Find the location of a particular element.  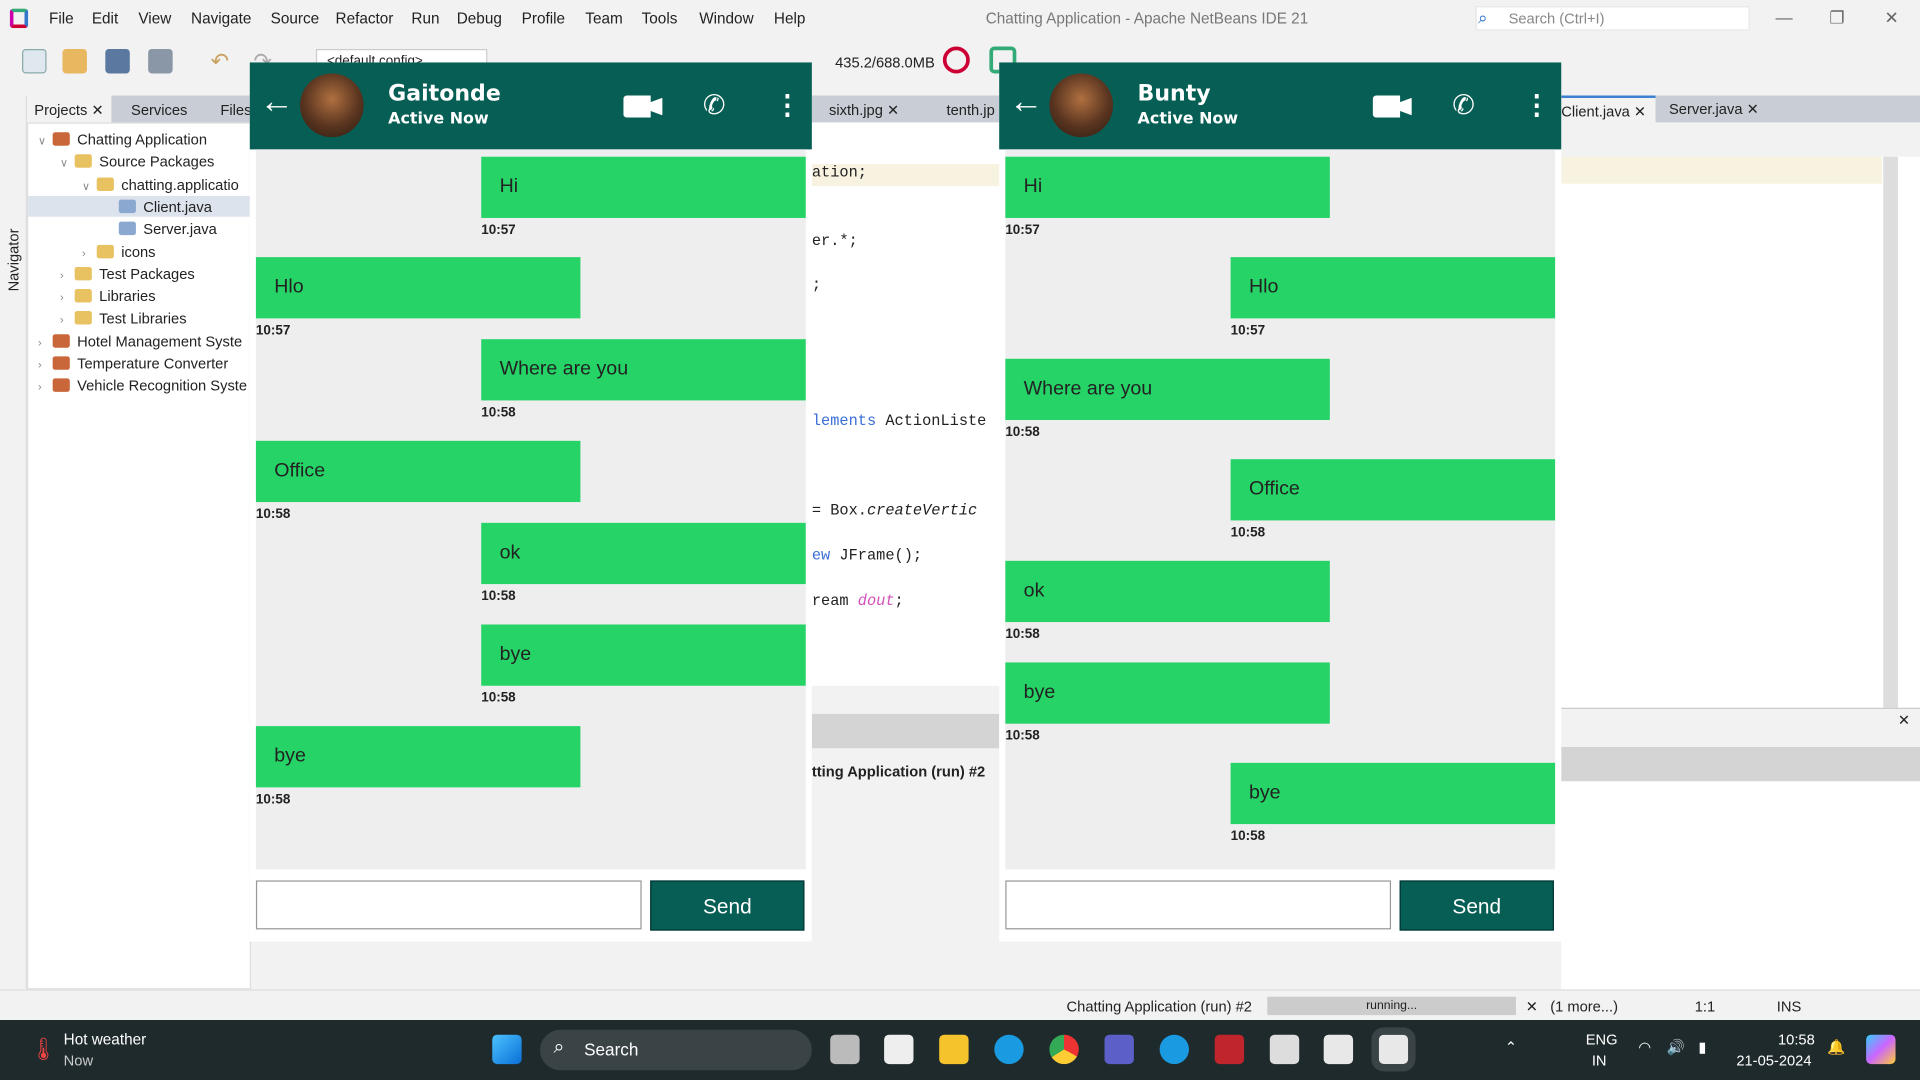

menu-team: Team is located at coordinates (603, 18).